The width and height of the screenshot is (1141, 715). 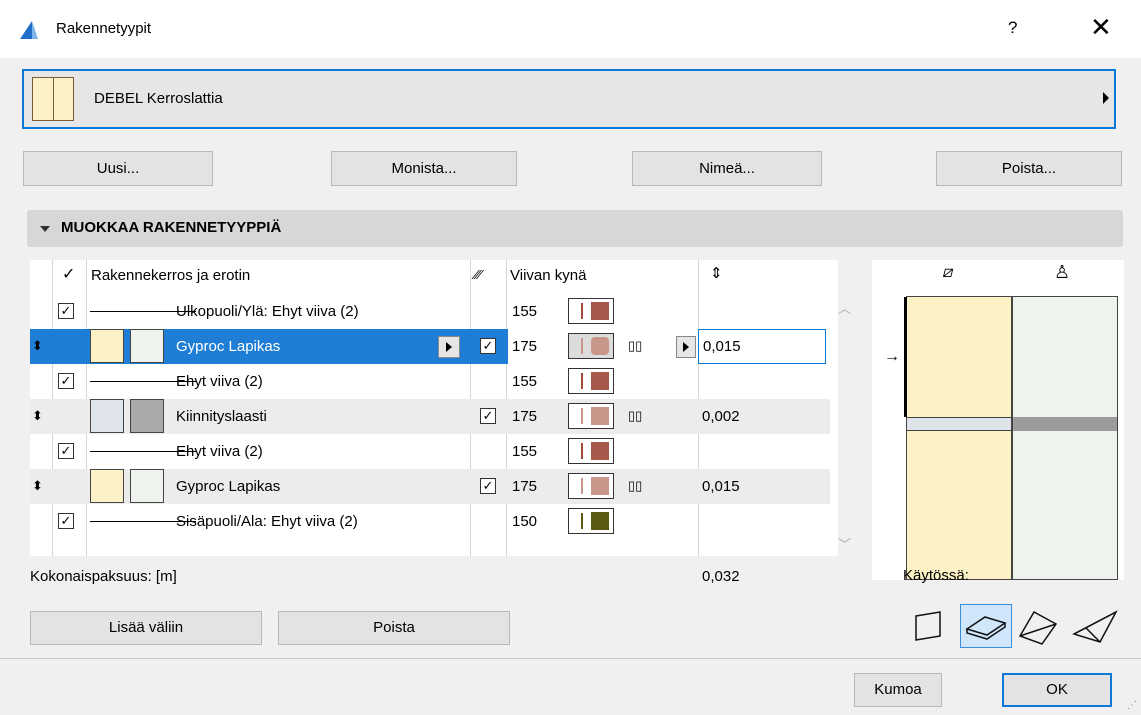 I want to click on wall-usage-icon, so click(x=932, y=626).